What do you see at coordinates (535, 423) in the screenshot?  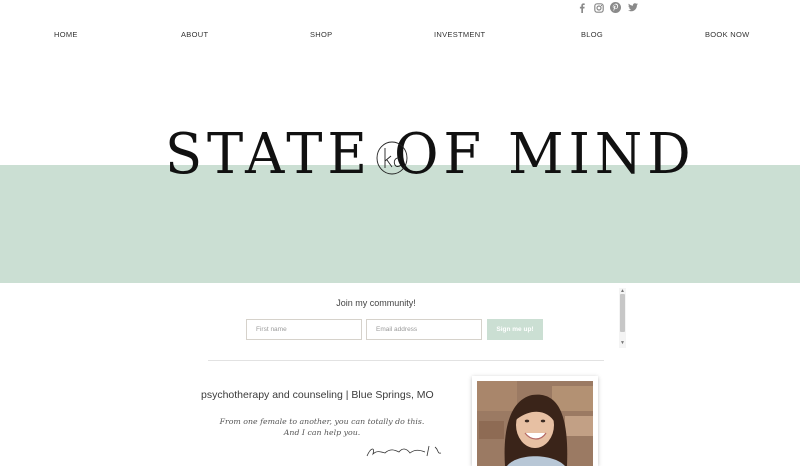 I see `profile-photo` at bounding box center [535, 423].